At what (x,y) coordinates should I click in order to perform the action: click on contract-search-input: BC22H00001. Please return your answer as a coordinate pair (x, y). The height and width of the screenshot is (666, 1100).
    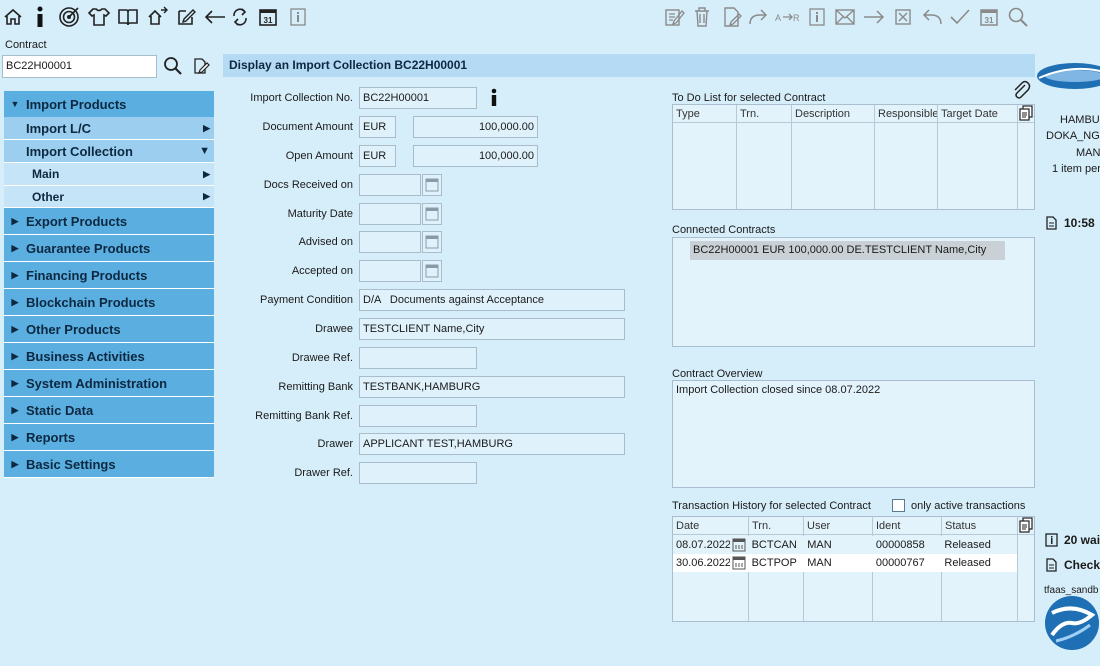
    Looking at the image, I should click on (79, 66).